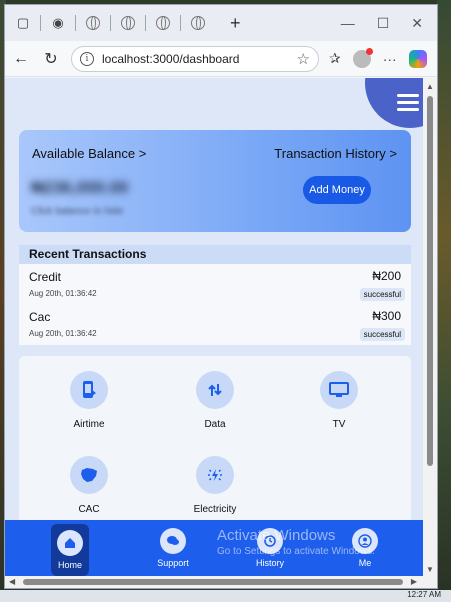  What do you see at coordinates (269, 563) in the screenshot?
I see `nav-label: History` at bounding box center [269, 563].